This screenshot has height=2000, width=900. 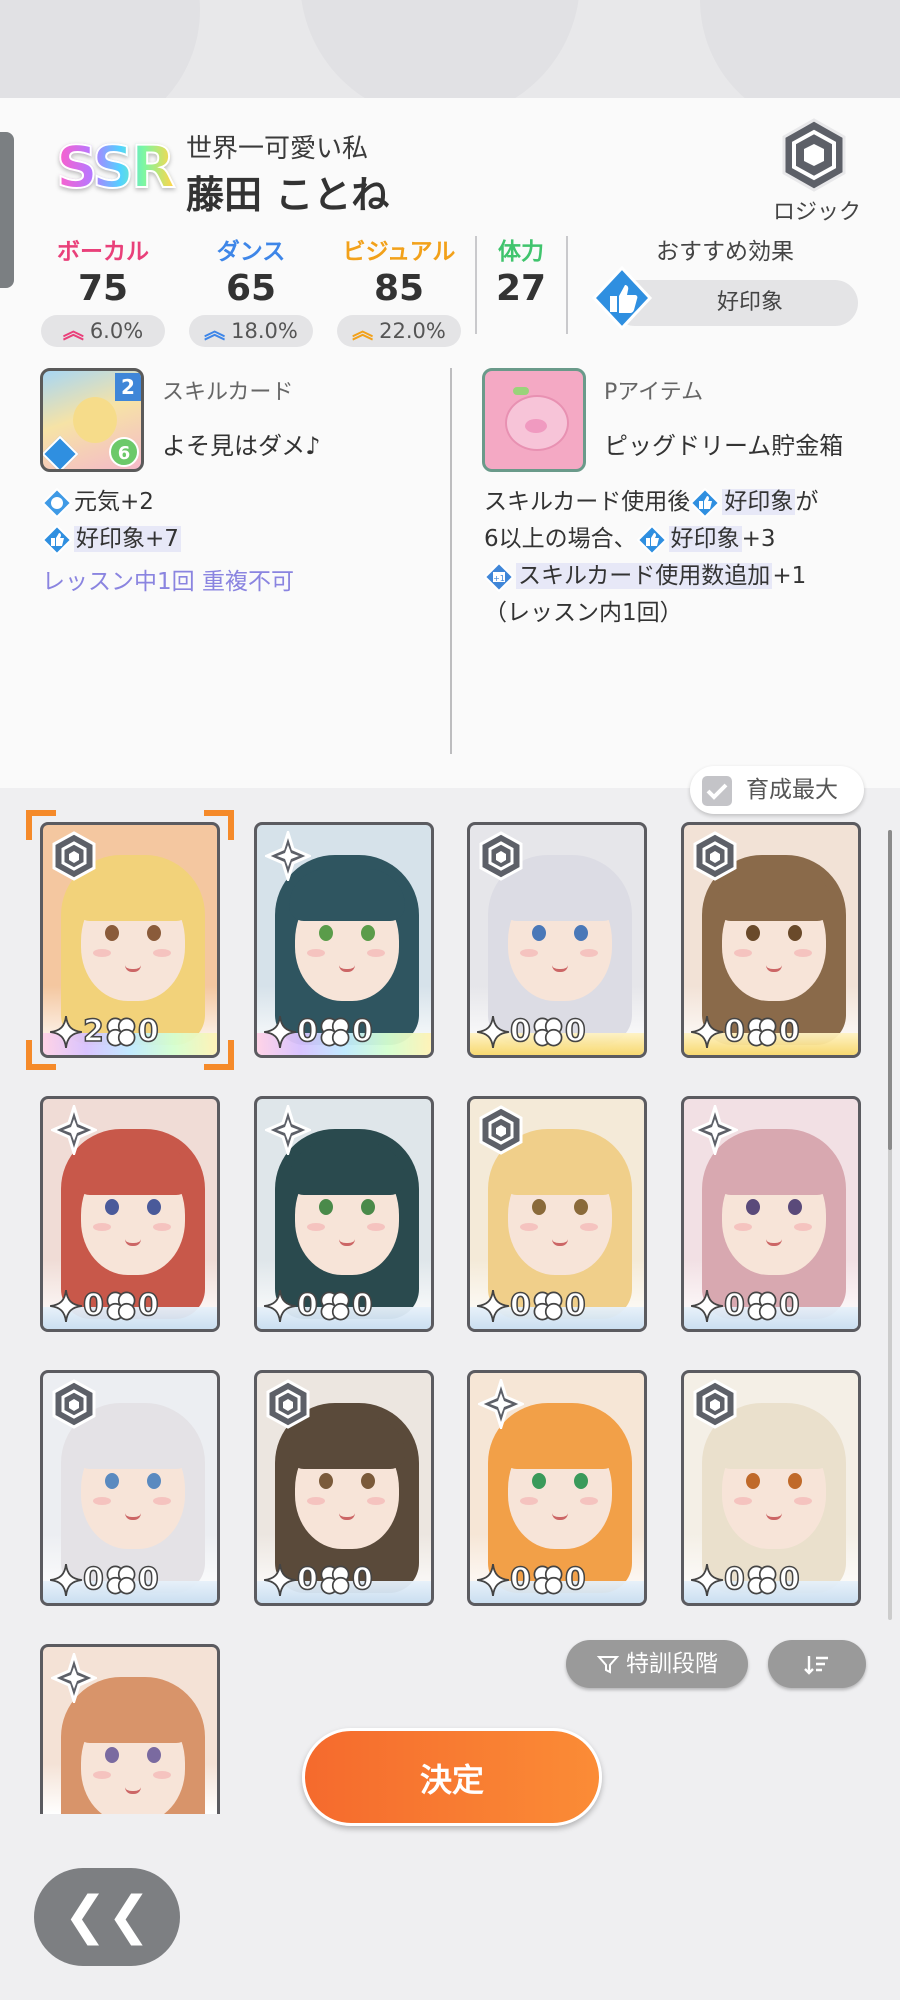 I want to click on p-item-effect-line: スキルカード使用後 好印象が, so click(x=684, y=502).